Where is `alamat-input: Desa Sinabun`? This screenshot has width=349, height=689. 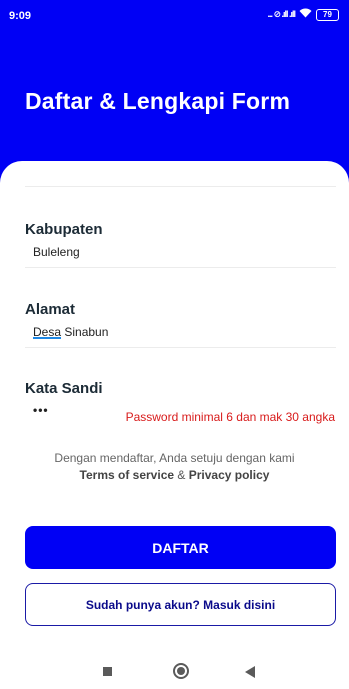
alamat-input: Desa Sinabun is located at coordinates (70, 332).